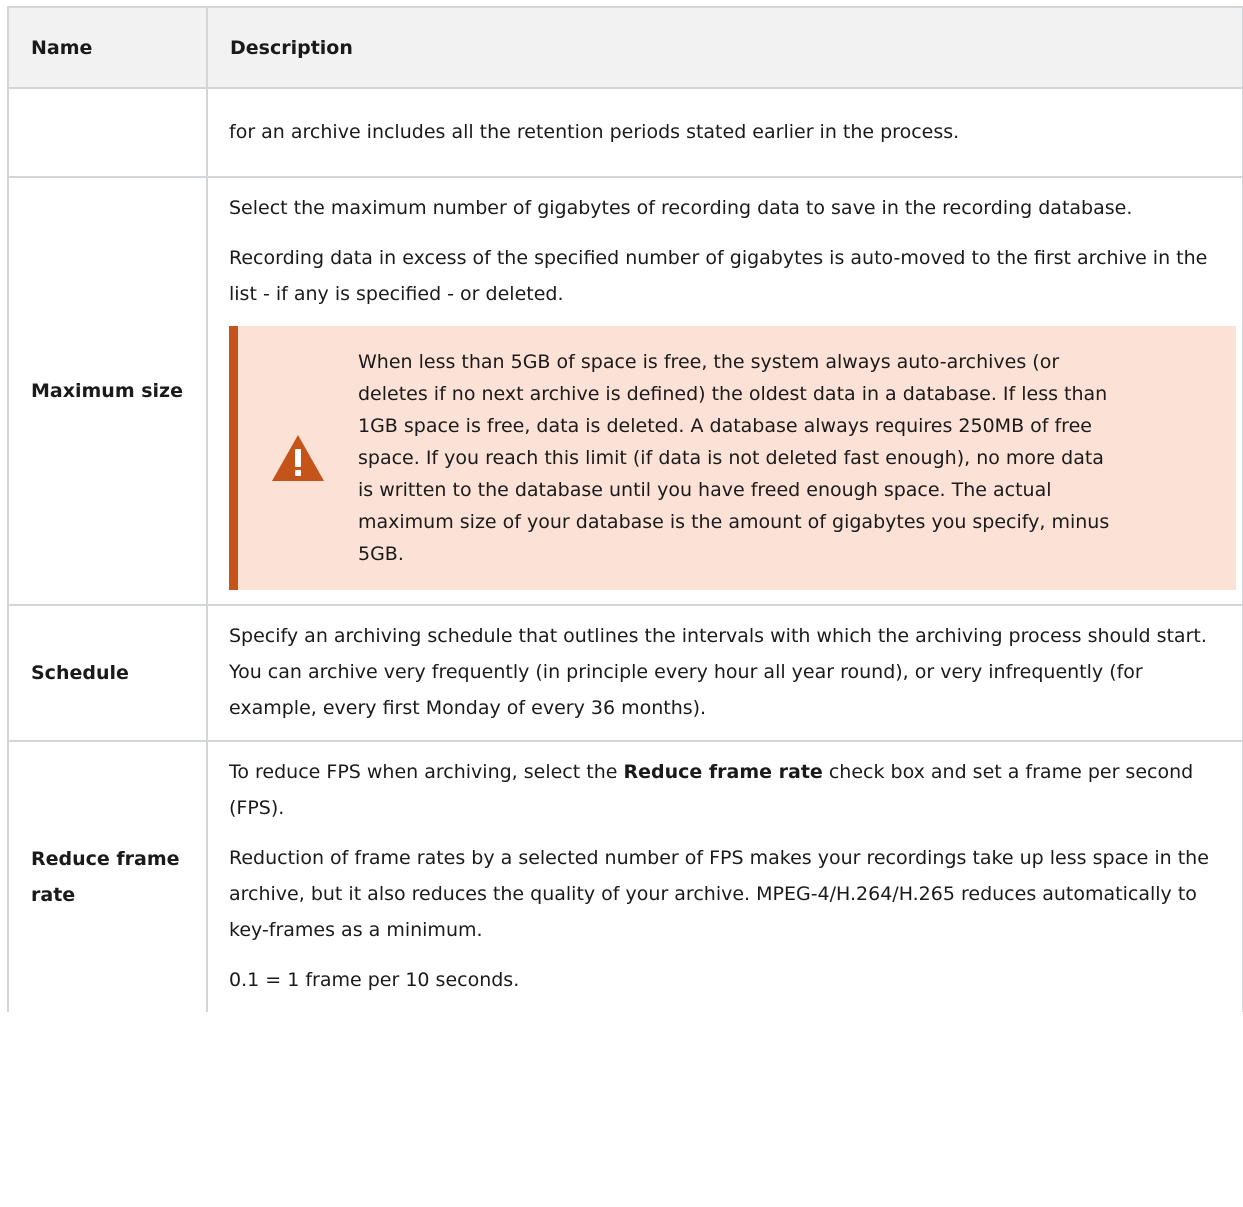  I want to click on row-name-maximum-size: Maximum size, so click(107, 391).